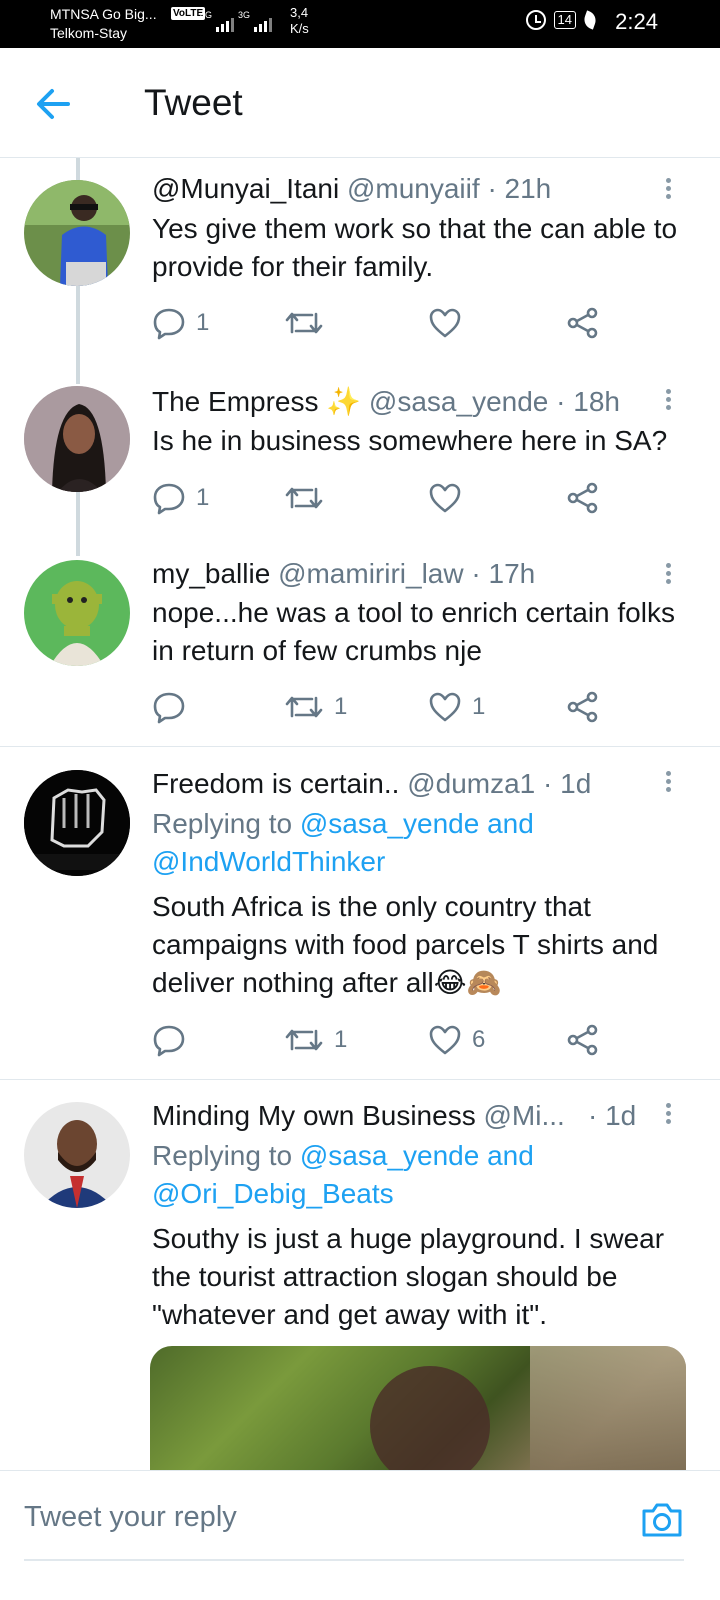 Image resolution: width=720 pixels, height=1600 pixels. What do you see at coordinates (588, 401) in the screenshot?
I see `tweet-time: · 18h` at bounding box center [588, 401].